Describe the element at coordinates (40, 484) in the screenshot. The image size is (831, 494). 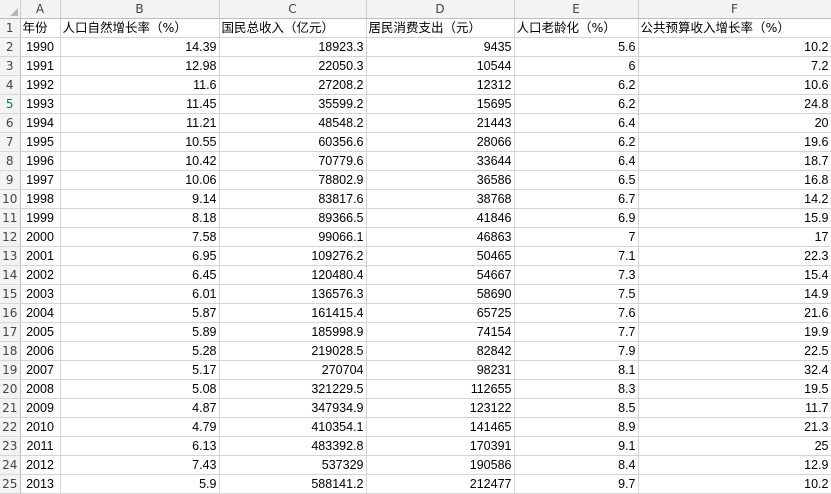
I see `table-cell: 2013` at that location.